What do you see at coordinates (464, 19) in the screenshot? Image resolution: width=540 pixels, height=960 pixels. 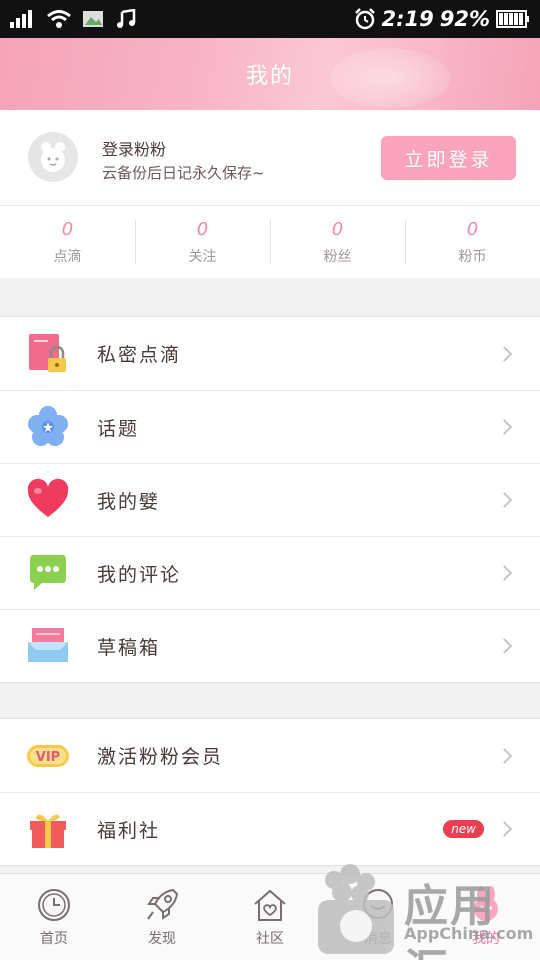 I see `battery-percent: 92%` at bounding box center [464, 19].